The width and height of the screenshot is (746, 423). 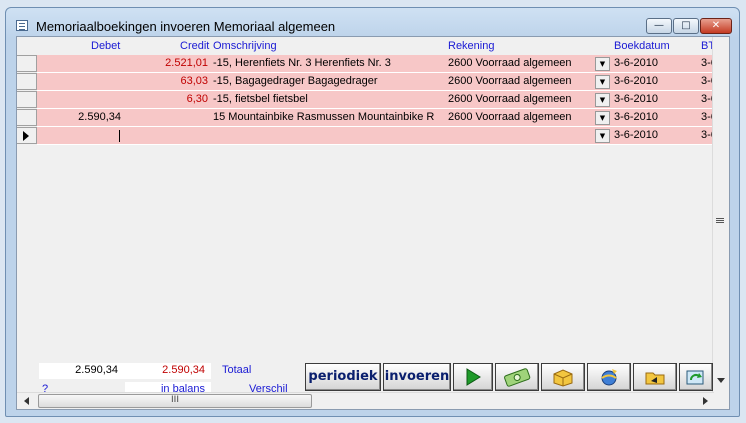 I want to click on globe-icon, so click(x=609, y=377).